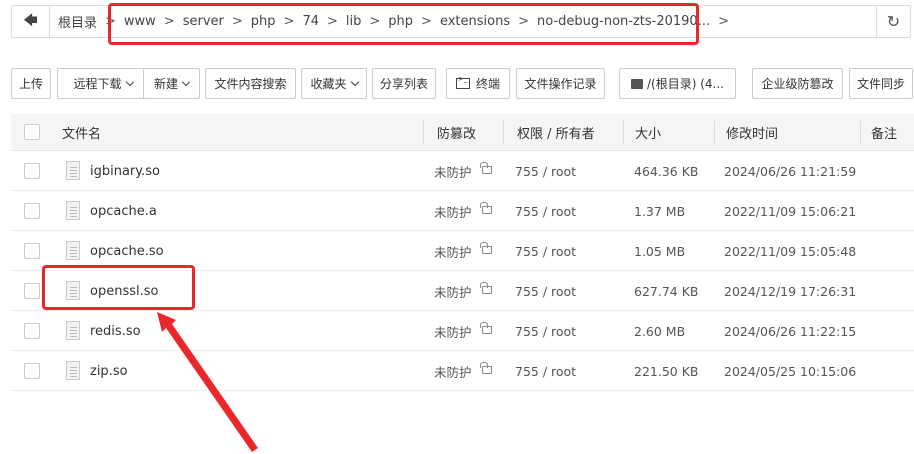 The height and width of the screenshot is (454, 914). What do you see at coordinates (32, 132) in the screenshot?
I see `select-all-checkbox` at bounding box center [32, 132].